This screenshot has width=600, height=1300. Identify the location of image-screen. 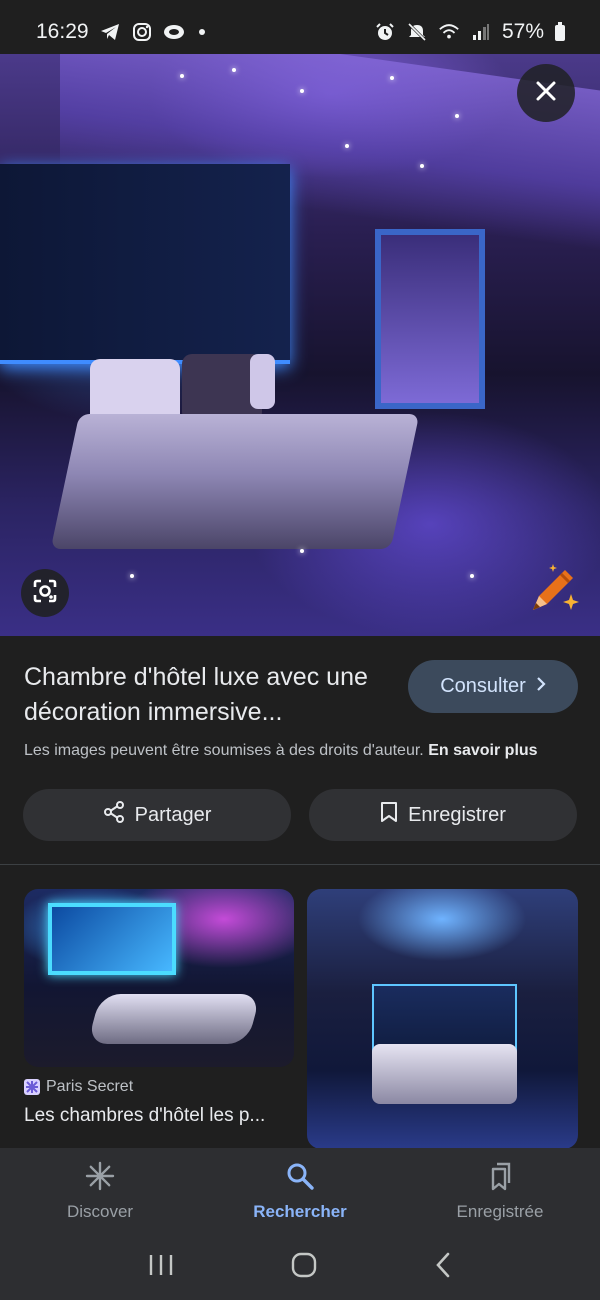
(112, 939).